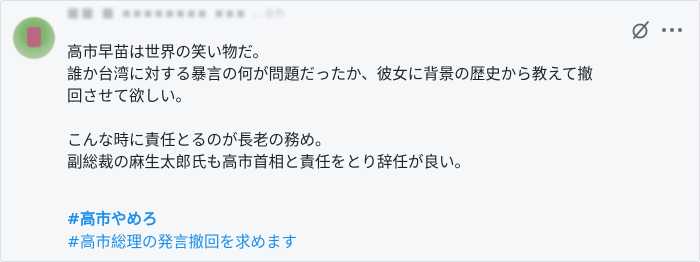 The height and width of the screenshot is (262, 700). What do you see at coordinates (207, 14) in the screenshot?
I see `username: ■■ ■ ▪▪▪▪▪▪▪▪ ▪▪▪ ..on` at bounding box center [207, 14].